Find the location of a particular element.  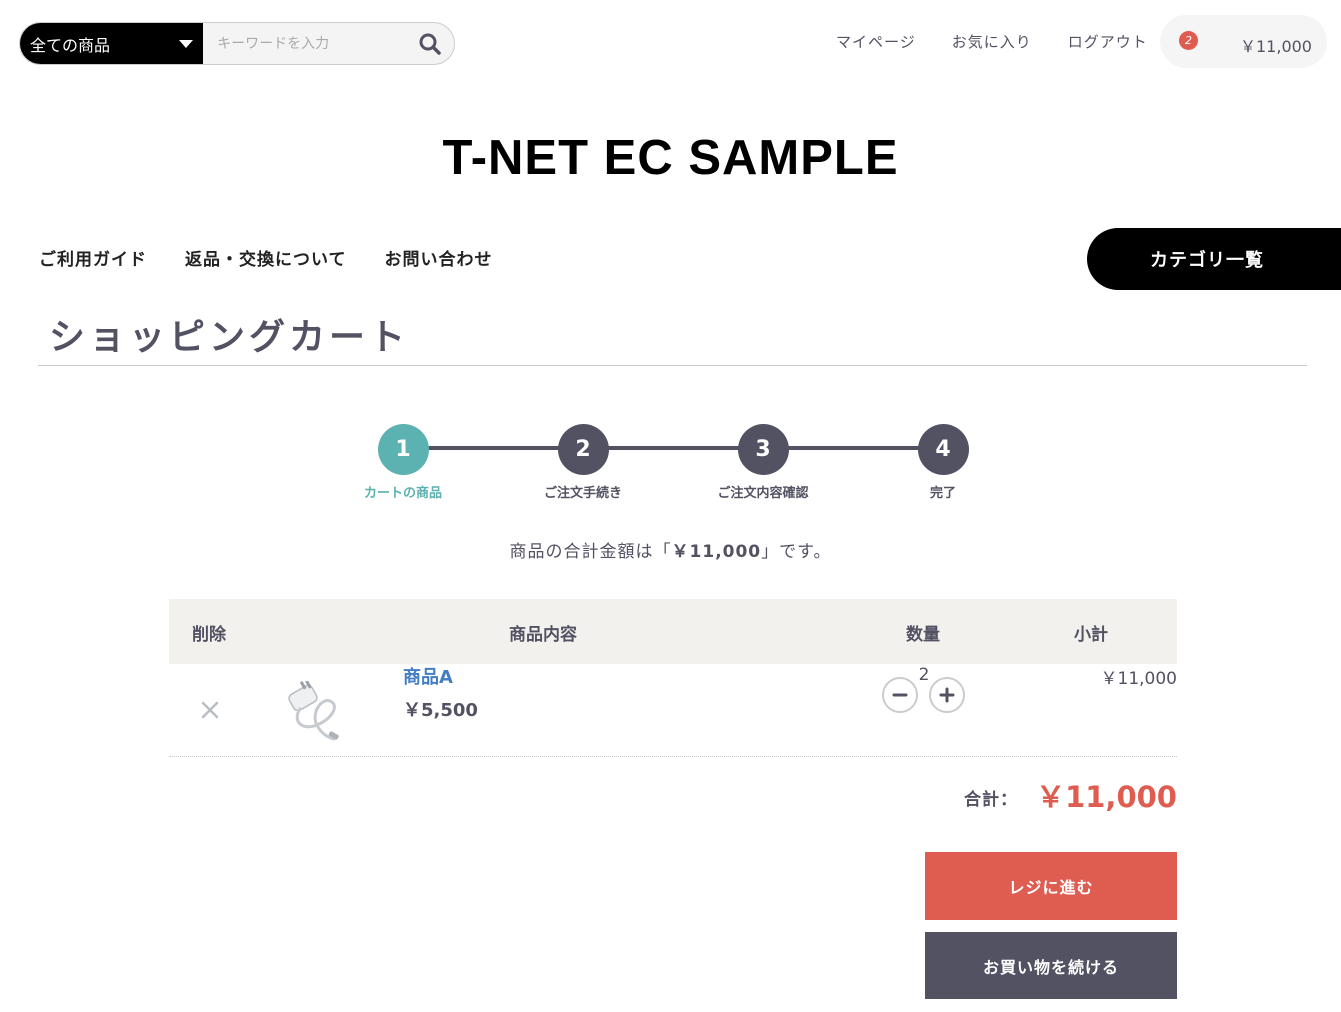

plus-icon is located at coordinates (947, 695).